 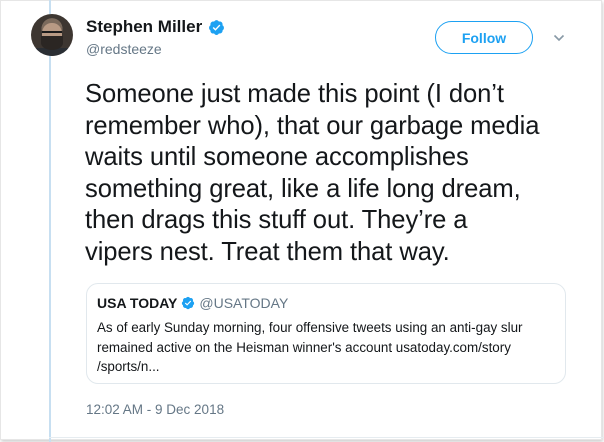 What do you see at coordinates (124, 49) in the screenshot?
I see `author-handle: @redsteeze` at bounding box center [124, 49].